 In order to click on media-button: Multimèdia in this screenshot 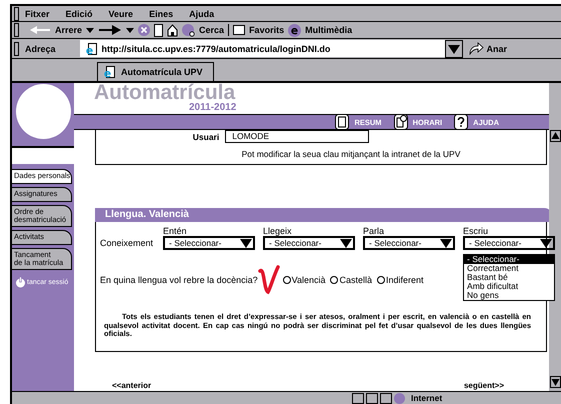, I will do `click(328, 30)`.